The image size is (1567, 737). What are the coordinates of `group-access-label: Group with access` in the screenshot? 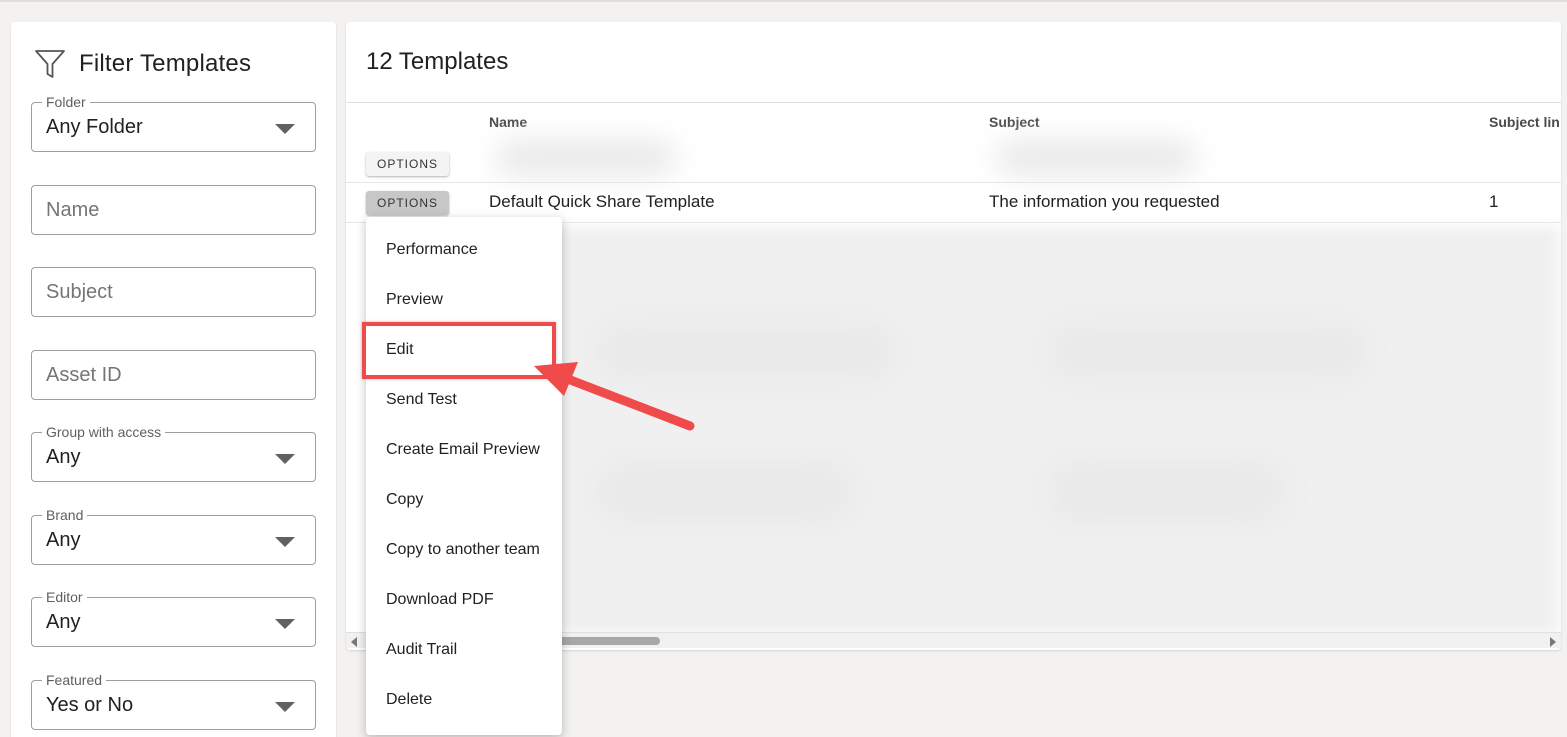 It's located at (104, 432).